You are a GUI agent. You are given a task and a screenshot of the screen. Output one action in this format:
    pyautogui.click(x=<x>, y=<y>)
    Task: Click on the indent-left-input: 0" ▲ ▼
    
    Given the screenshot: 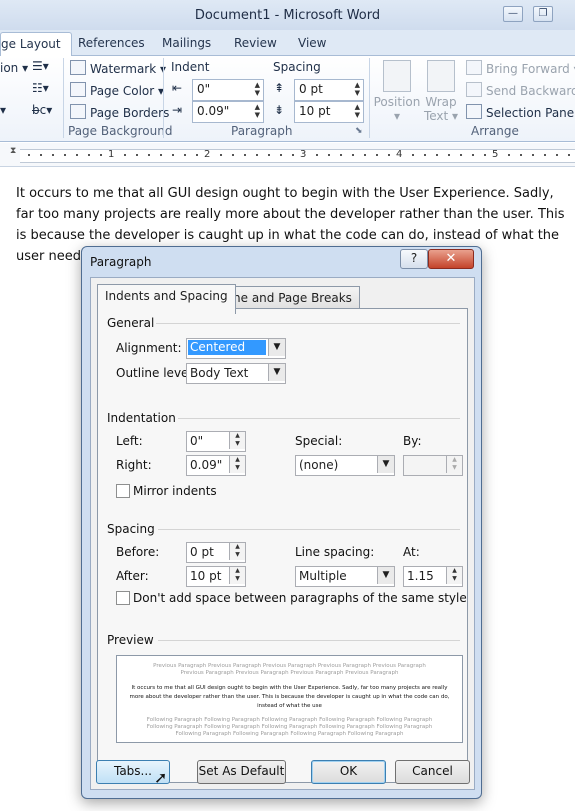 What is the action you would take?
    pyautogui.click(x=216, y=441)
    